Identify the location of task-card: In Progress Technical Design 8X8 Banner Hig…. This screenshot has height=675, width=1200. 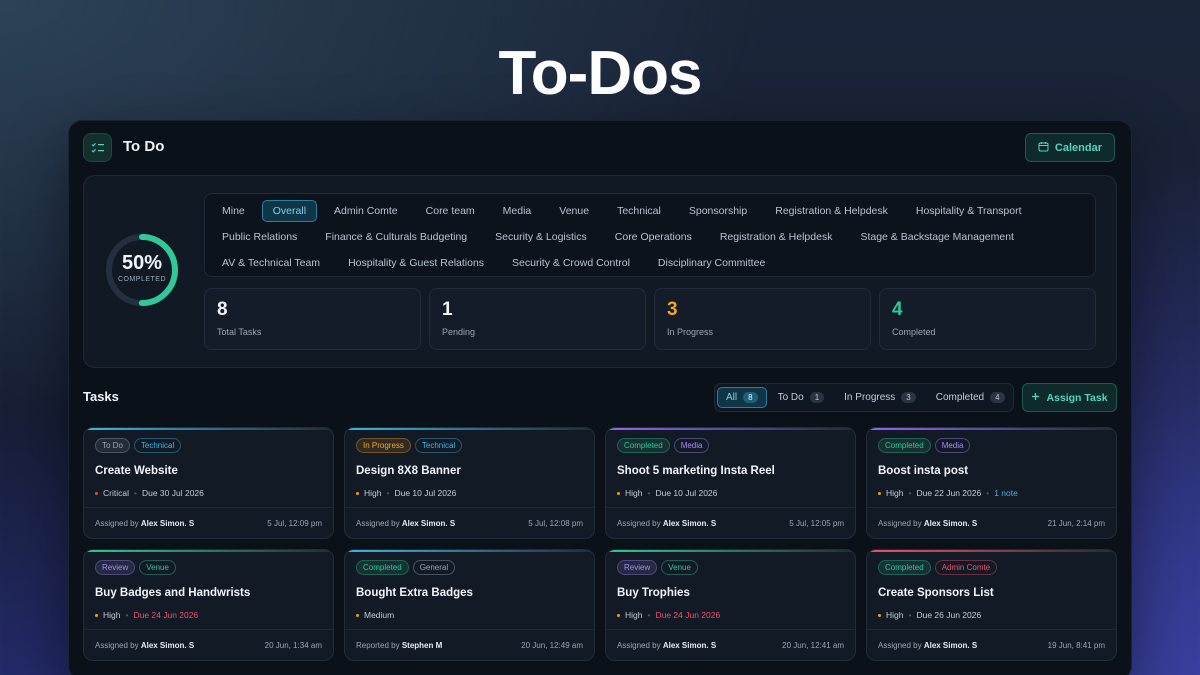
(469, 483).